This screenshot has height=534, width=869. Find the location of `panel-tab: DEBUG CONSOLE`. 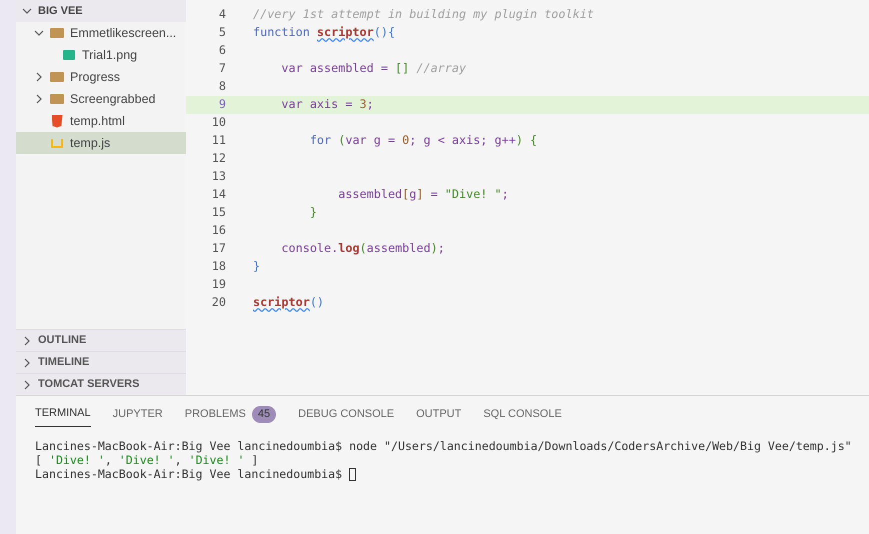

panel-tab: DEBUG CONSOLE is located at coordinates (346, 414).